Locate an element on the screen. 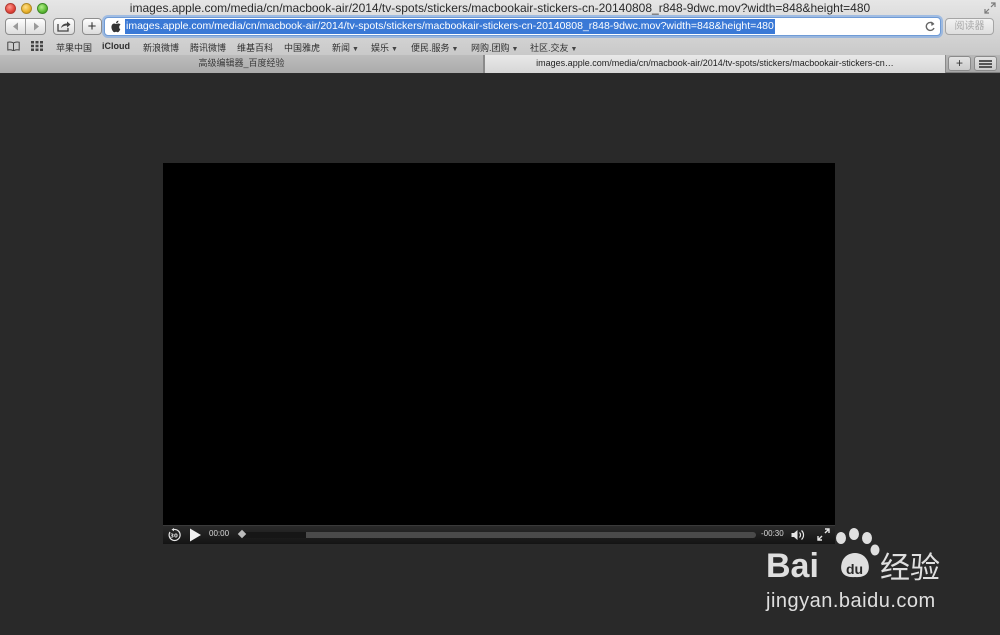  back-forward-group is located at coordinates (25, 26).